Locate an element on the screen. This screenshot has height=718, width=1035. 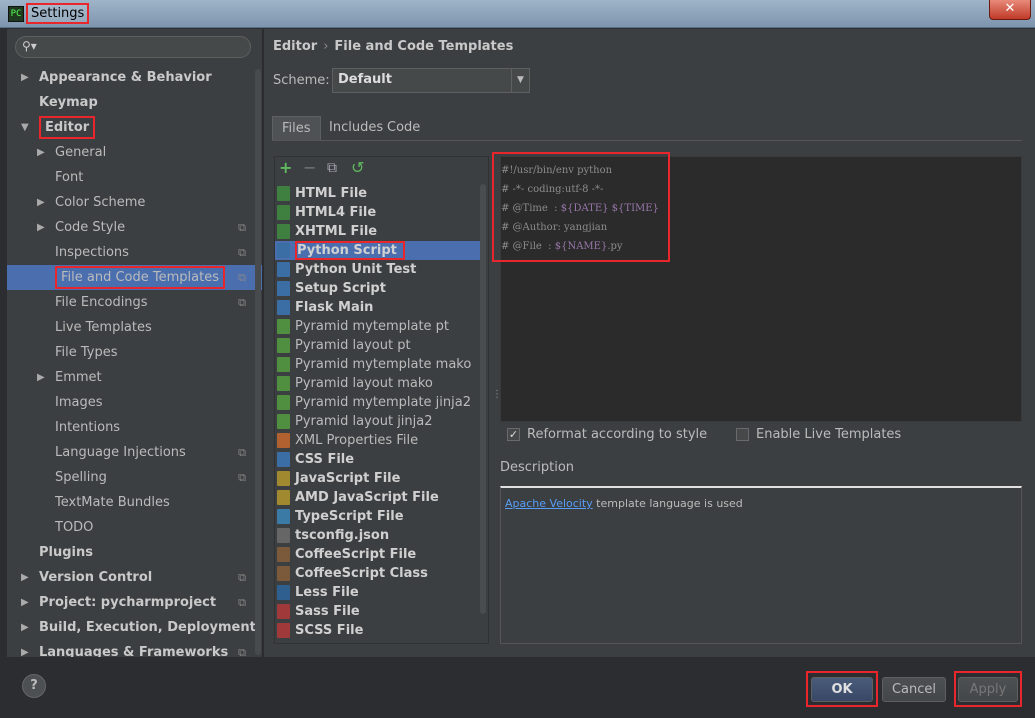
sidebar-item: Keymap is located at coordinates (134, 102).